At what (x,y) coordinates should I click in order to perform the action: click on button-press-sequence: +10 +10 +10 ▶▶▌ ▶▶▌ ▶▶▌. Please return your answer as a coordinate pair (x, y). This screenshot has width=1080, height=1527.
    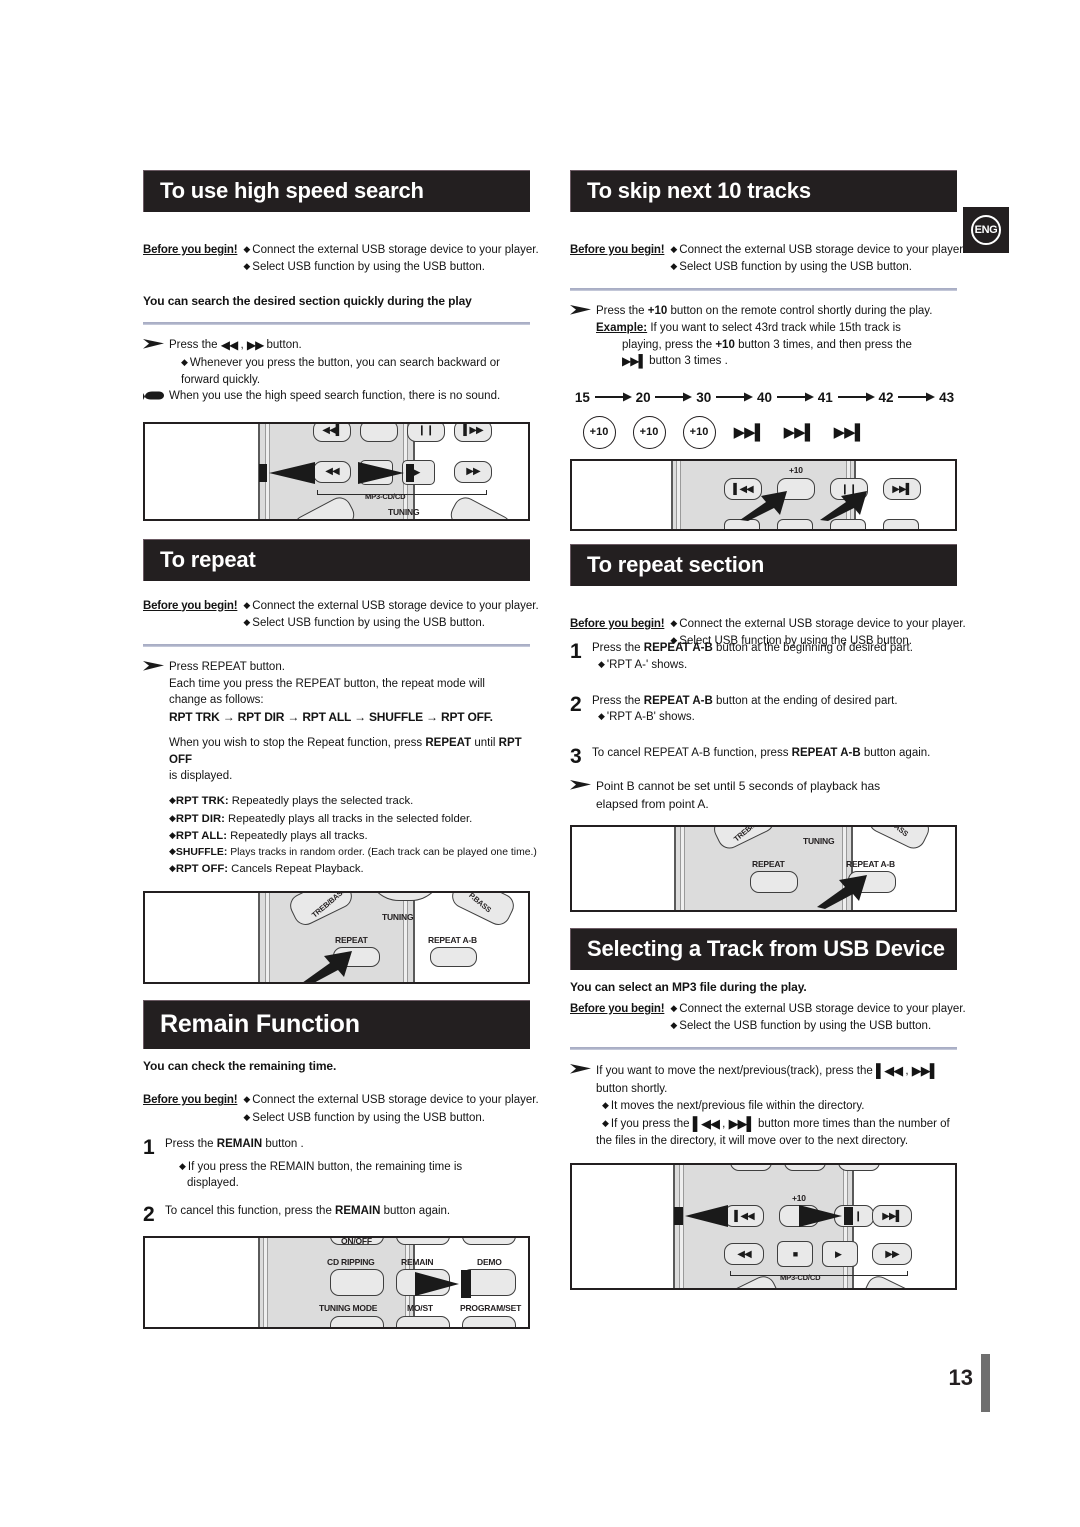
    Looking at the image, I should click on (763, 433).